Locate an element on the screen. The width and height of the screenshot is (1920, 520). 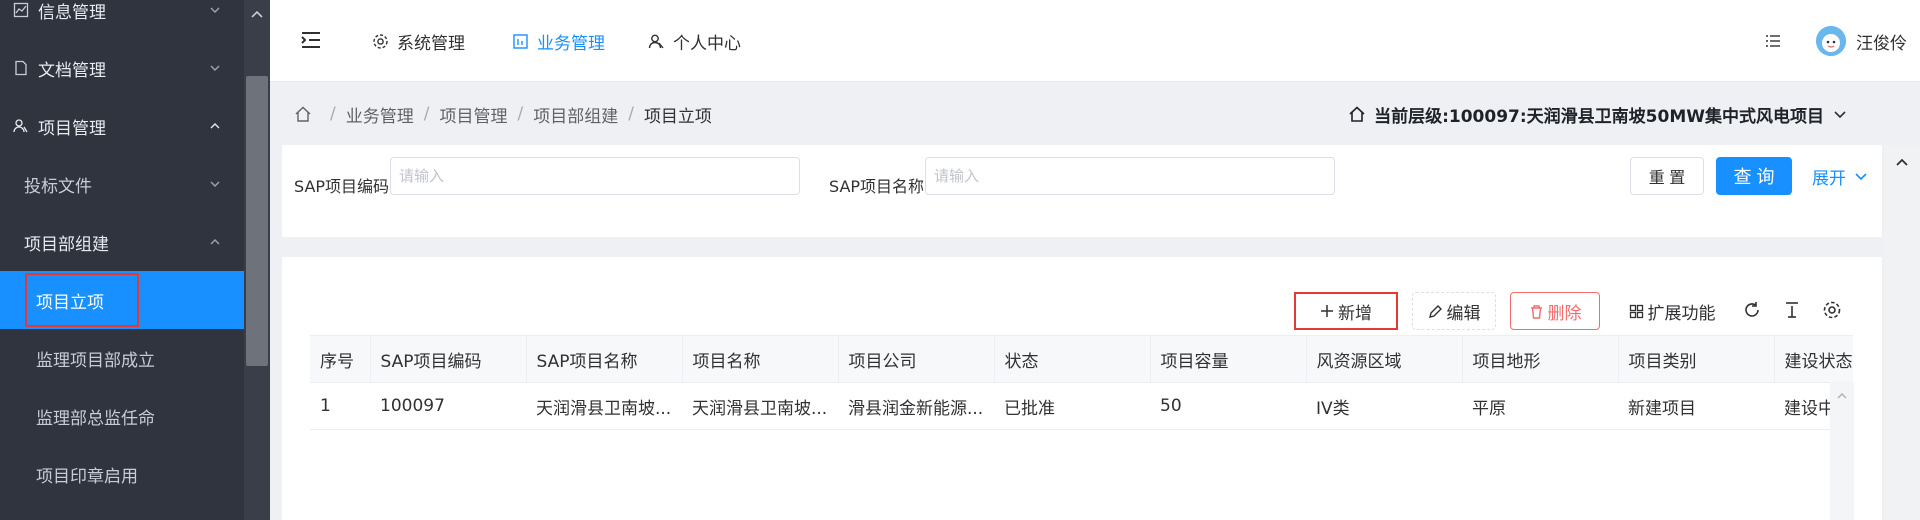
sidebar-item-supervision-dept-established: 监理项目部成立 is located at coordinates (122, 358).